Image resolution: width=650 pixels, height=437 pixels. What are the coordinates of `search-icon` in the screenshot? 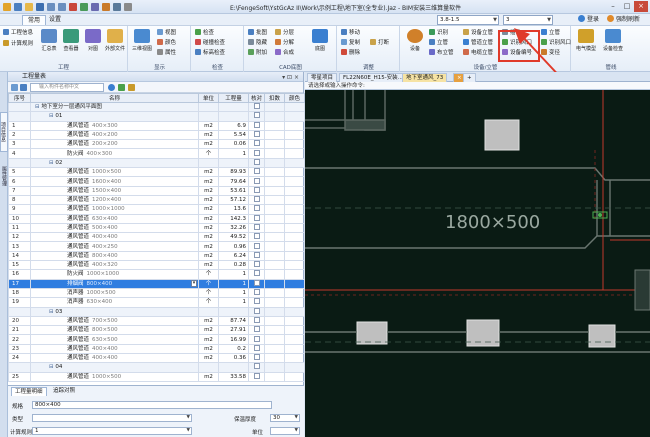 It's located at (111, 87).